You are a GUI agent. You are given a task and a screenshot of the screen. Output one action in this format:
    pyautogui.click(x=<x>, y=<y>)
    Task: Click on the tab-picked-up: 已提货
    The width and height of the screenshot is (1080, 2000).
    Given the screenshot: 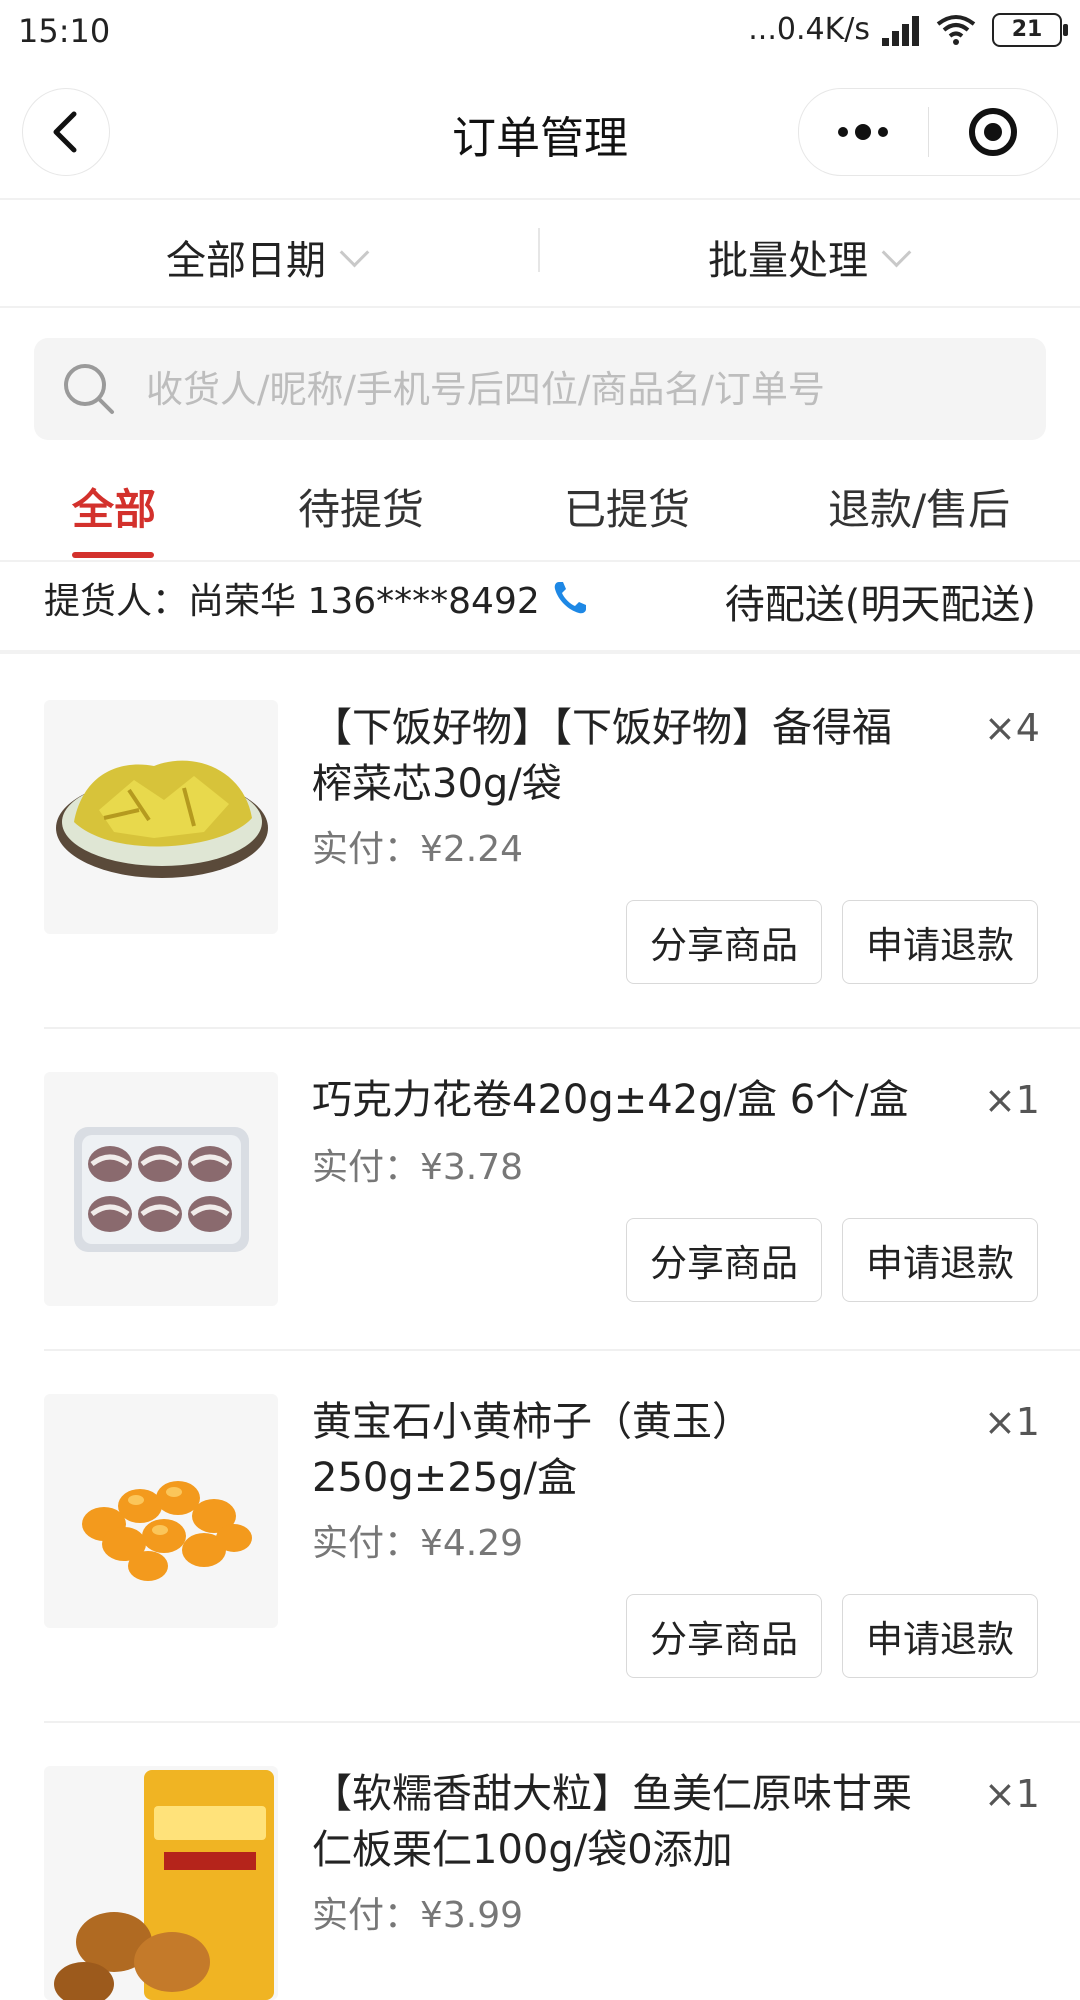 What is the action you would take?
    pyautogui.click(x=627, y=506)
    